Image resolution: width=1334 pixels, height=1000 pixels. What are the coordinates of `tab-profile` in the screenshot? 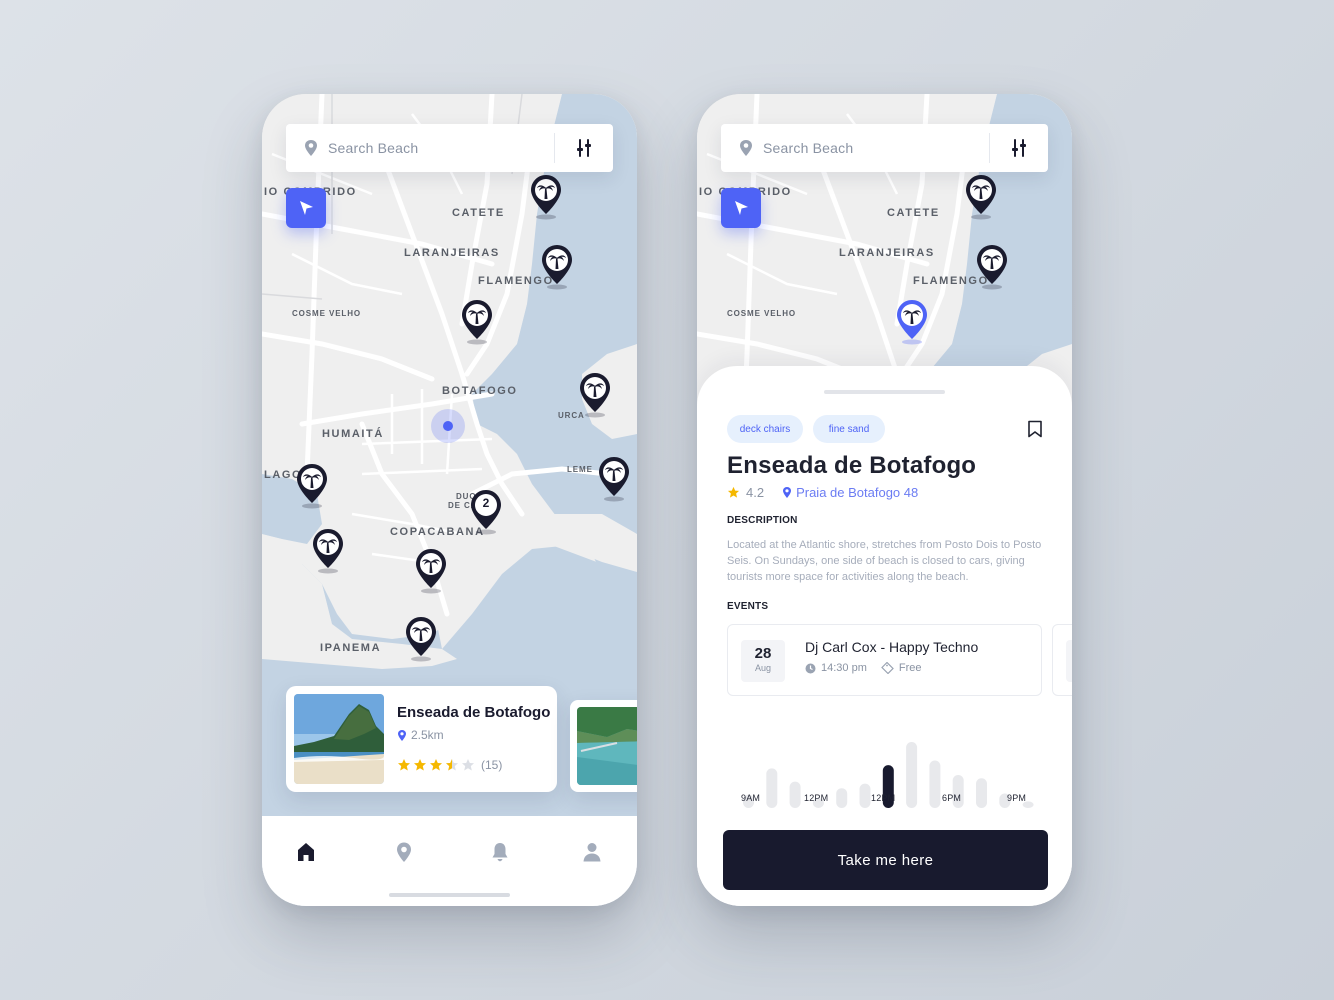 It's located at (592, 852).